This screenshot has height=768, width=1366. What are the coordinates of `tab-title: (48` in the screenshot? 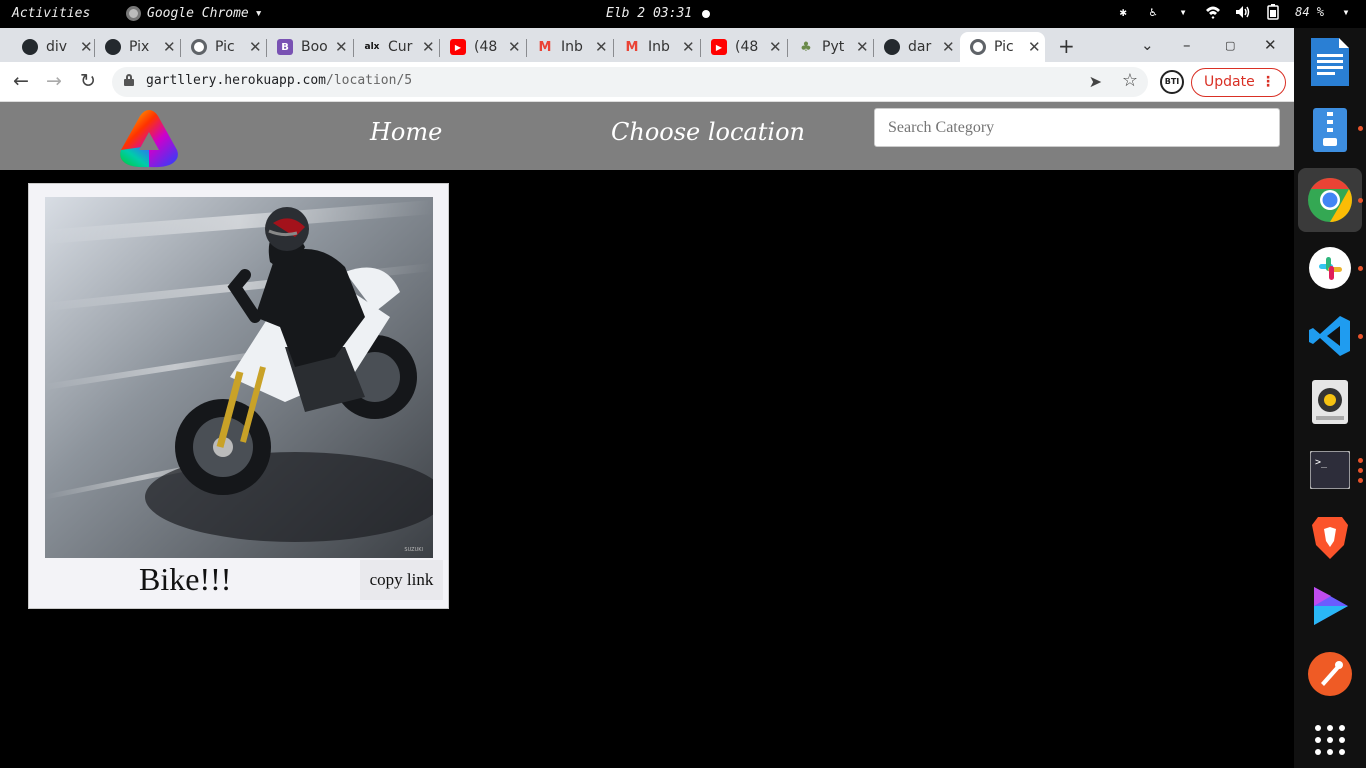 It's located at (486, 47).